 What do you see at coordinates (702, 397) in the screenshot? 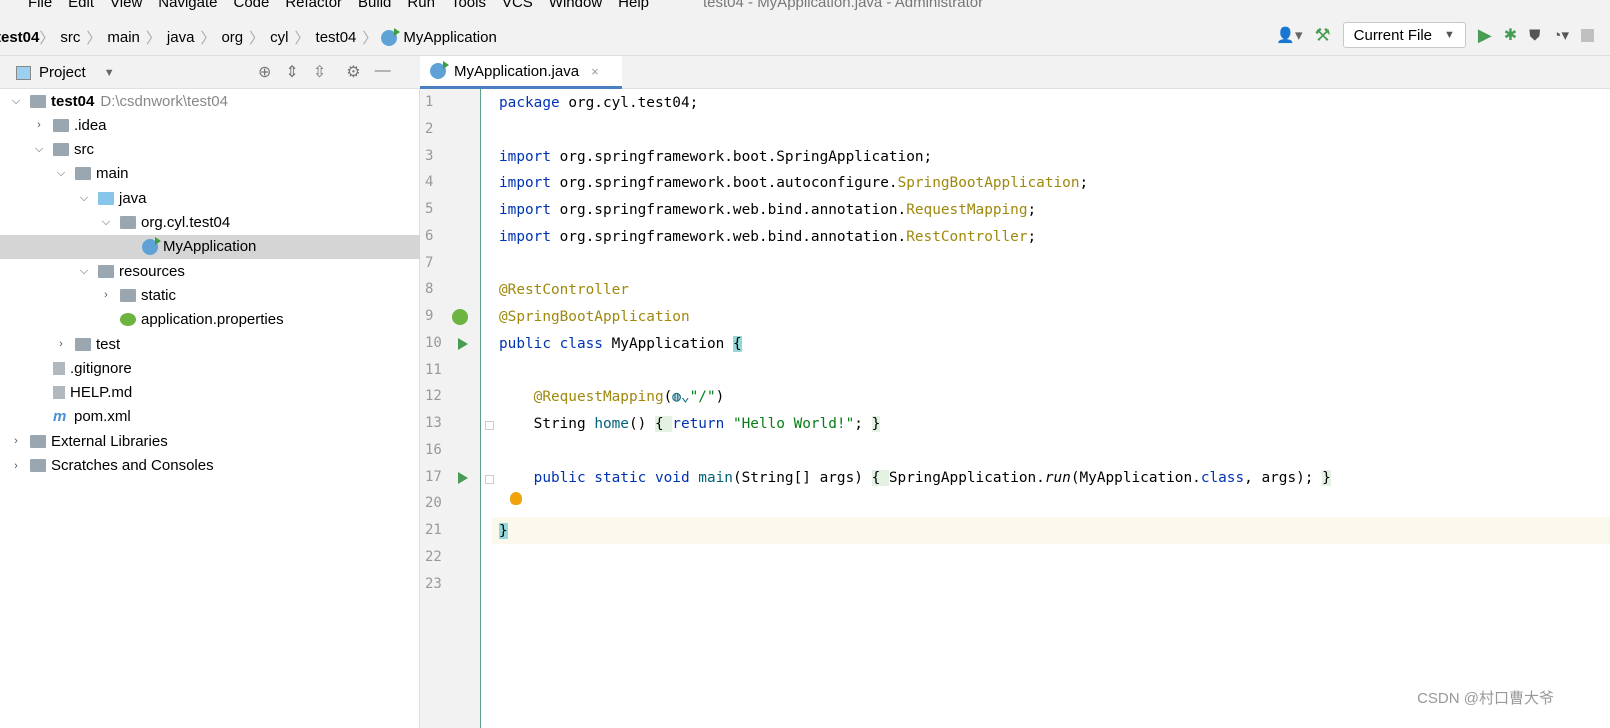
I see `code-token: "/"` at bounding box center [702, 397].